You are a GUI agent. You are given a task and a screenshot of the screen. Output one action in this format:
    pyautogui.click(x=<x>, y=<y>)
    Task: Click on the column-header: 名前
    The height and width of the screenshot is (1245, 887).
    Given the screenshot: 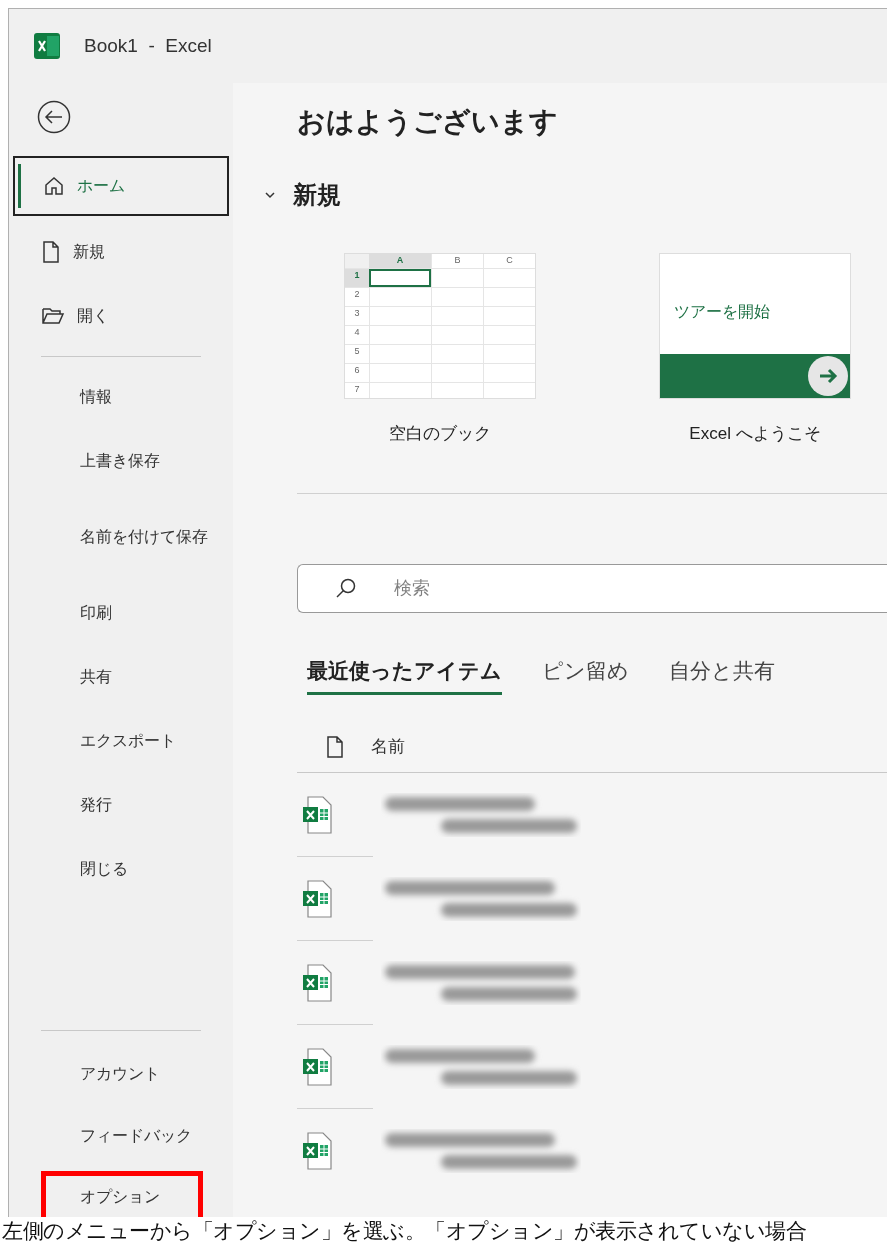 What is the action you would take?
    pyautogui.click(x=388, y=746)
    